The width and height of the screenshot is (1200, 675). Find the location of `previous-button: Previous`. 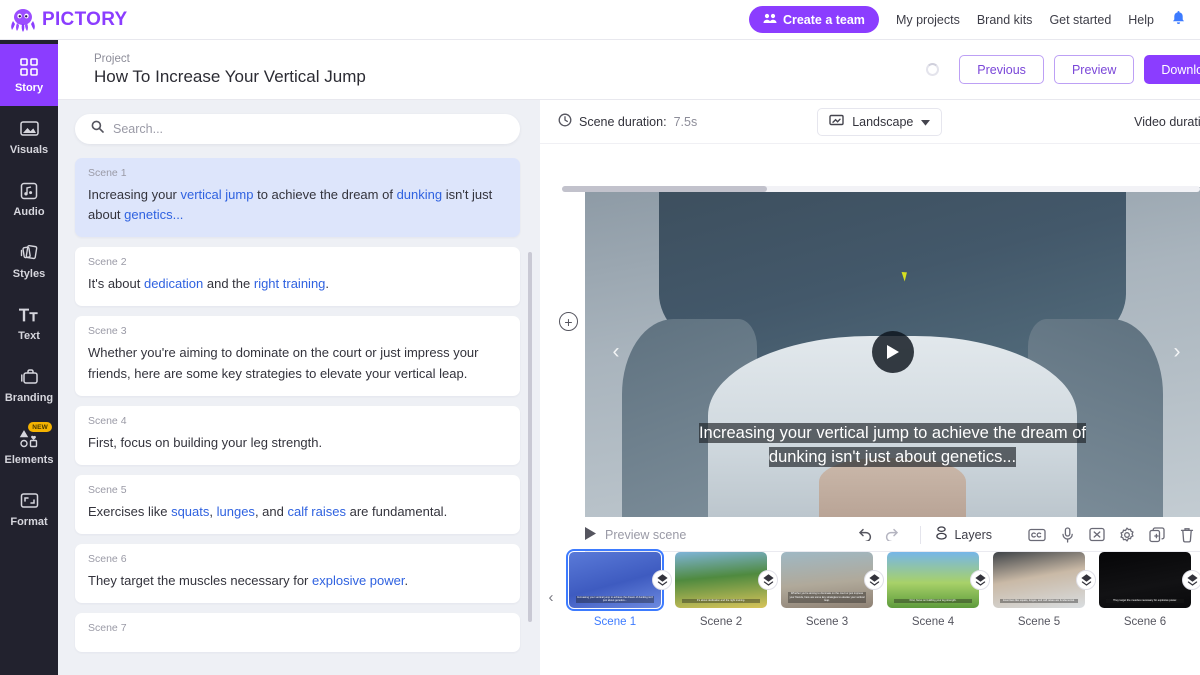

previous-button: Previous is located at coordinates (1001, 69).